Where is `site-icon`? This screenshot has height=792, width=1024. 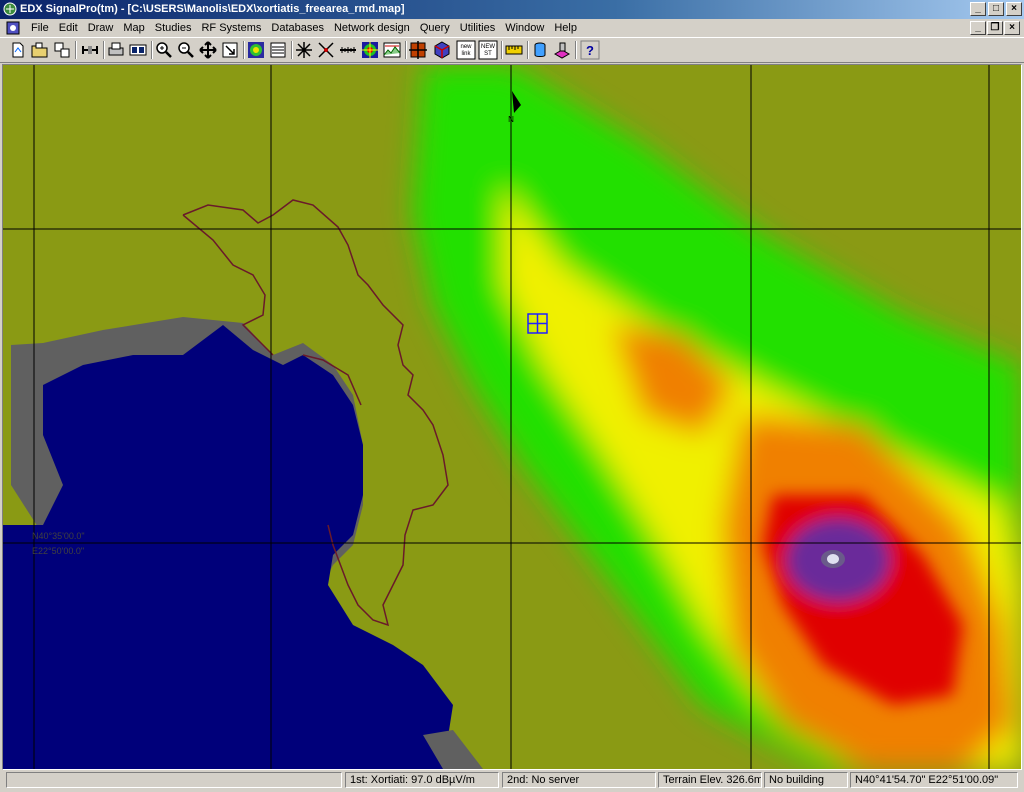 site-icon is located at coordinates (304, 50).